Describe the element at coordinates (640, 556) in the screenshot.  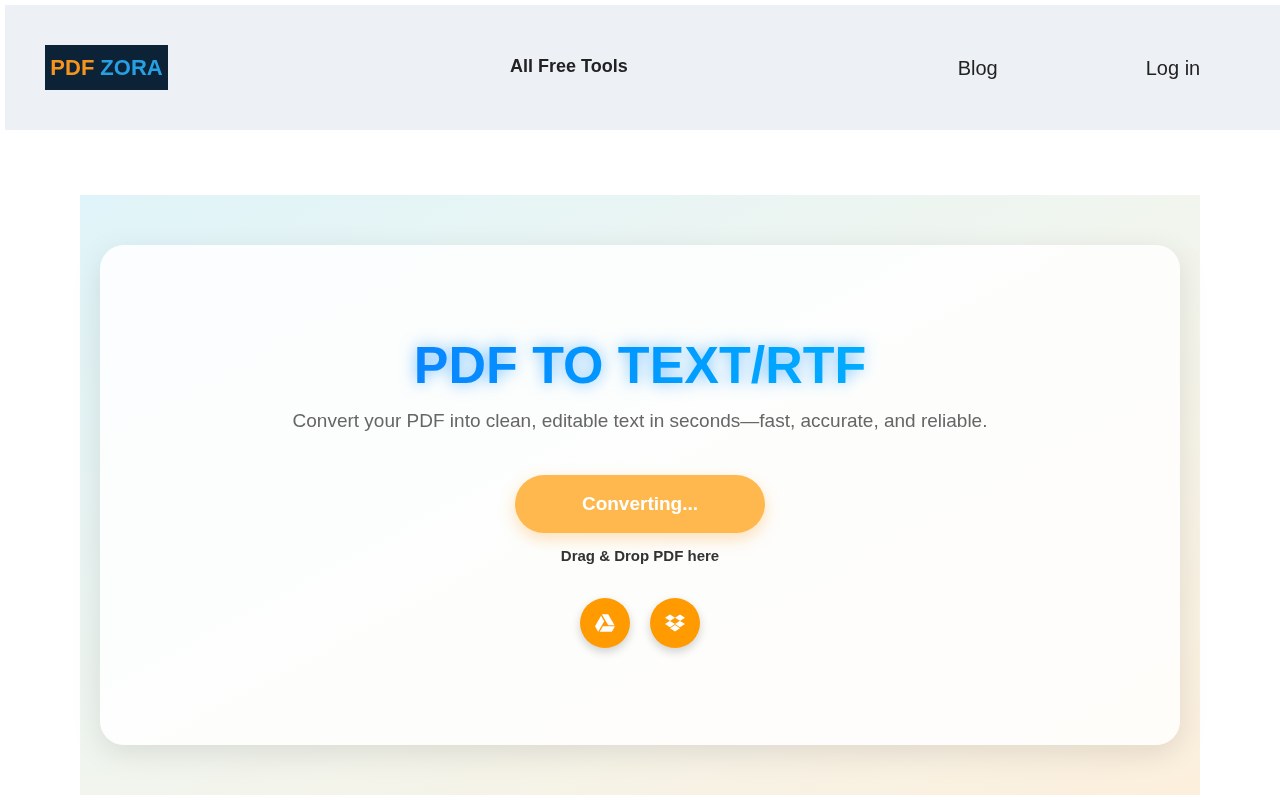
I see `drop-hint: Drag & Drop PDF here` at that location.